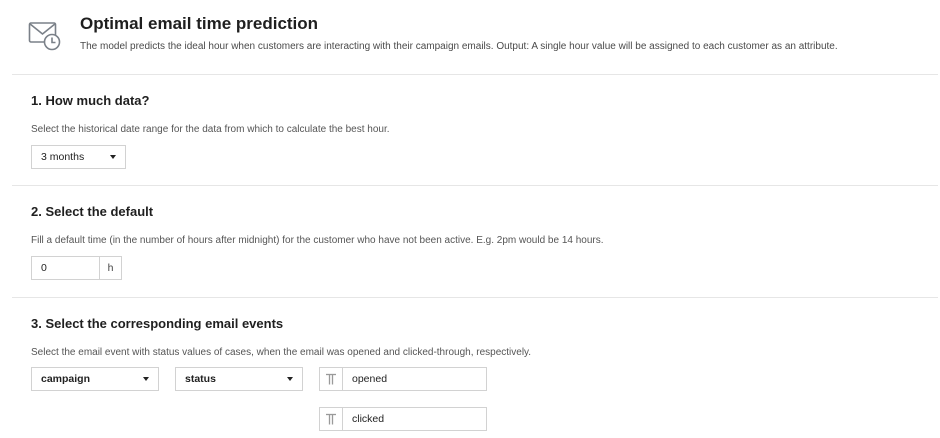 Image resolution: width=940 pixels, height=438 pixels. What do you see at coordinates (44, 36) in the screenshot?
I see `email-clock-icon` at bounding box center [44, 36].